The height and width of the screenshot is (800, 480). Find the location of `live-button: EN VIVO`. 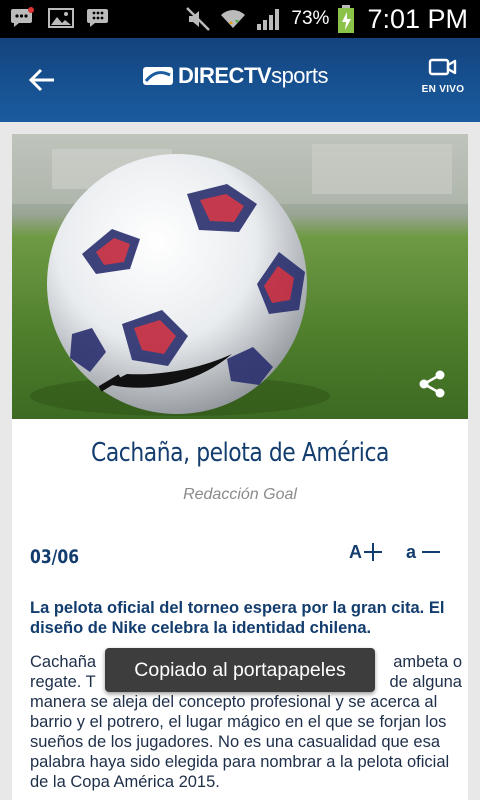

live-button: EN VIVO is located at coordinates (443, 81).